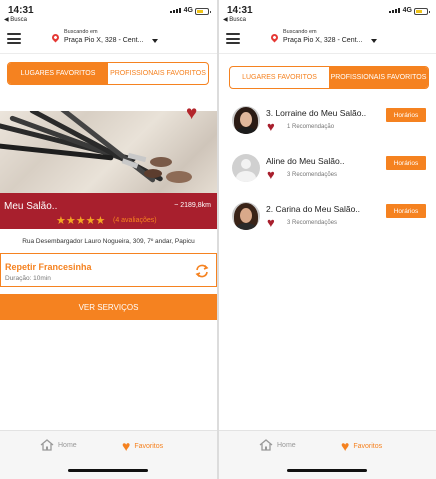  I want to click on view-services-button: VER SERVIÇOS, so click(108, 307).